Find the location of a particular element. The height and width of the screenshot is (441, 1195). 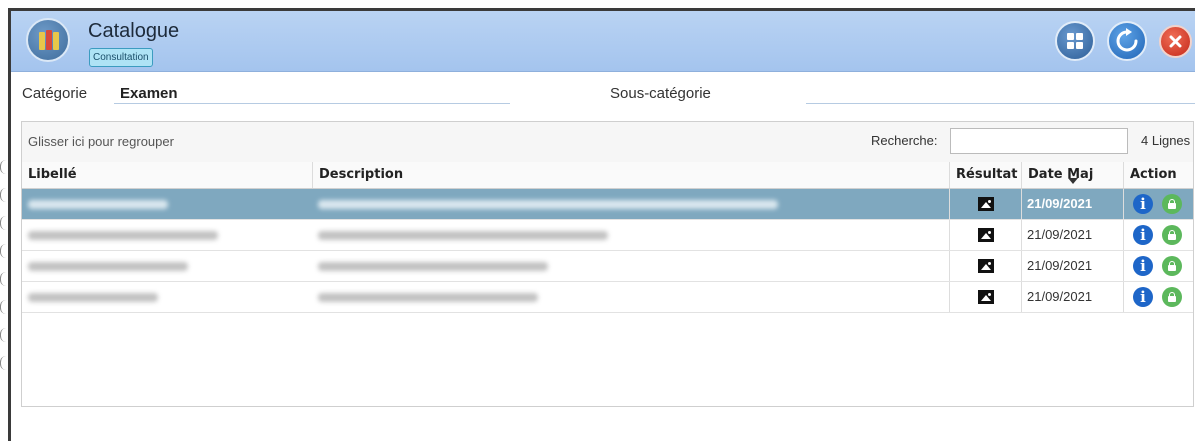

subcategory-select is located at coordinates (1000, 94).